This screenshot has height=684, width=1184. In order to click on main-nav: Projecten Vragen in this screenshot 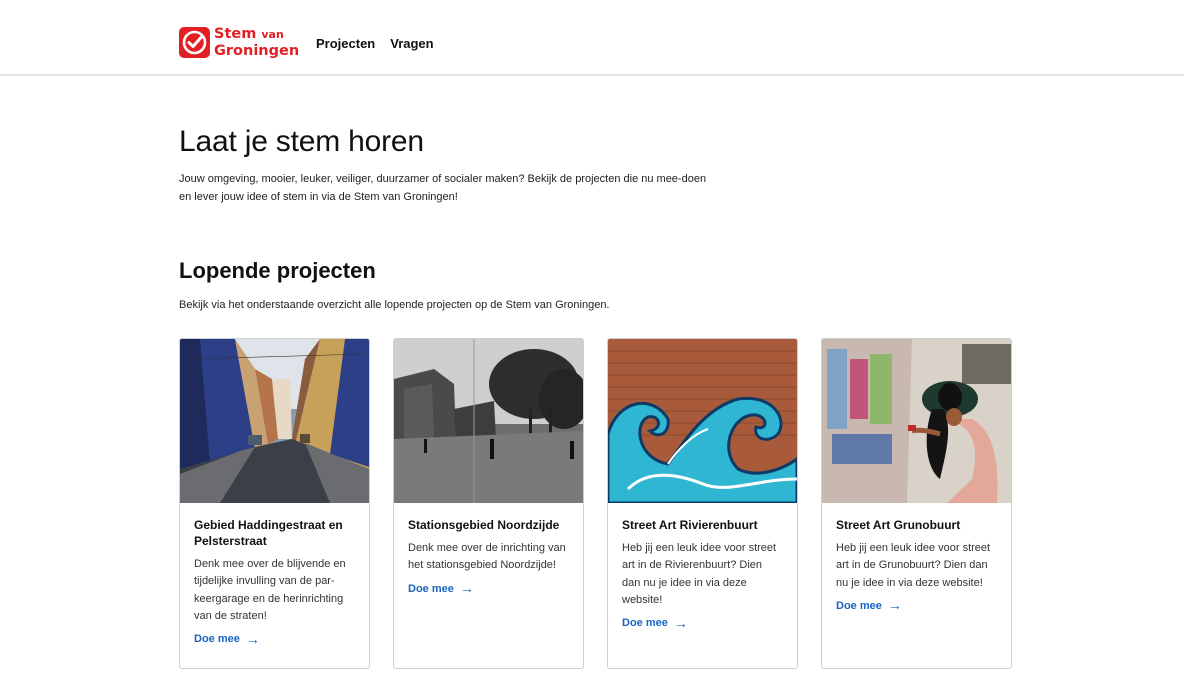, I will do `click(375, 43)`.